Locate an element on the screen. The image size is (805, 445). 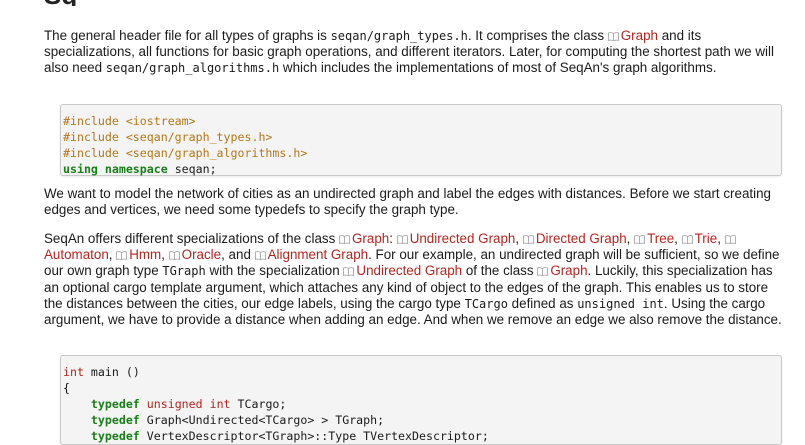
code-line: using namespace seqan; is located at coordinates (417, 169).